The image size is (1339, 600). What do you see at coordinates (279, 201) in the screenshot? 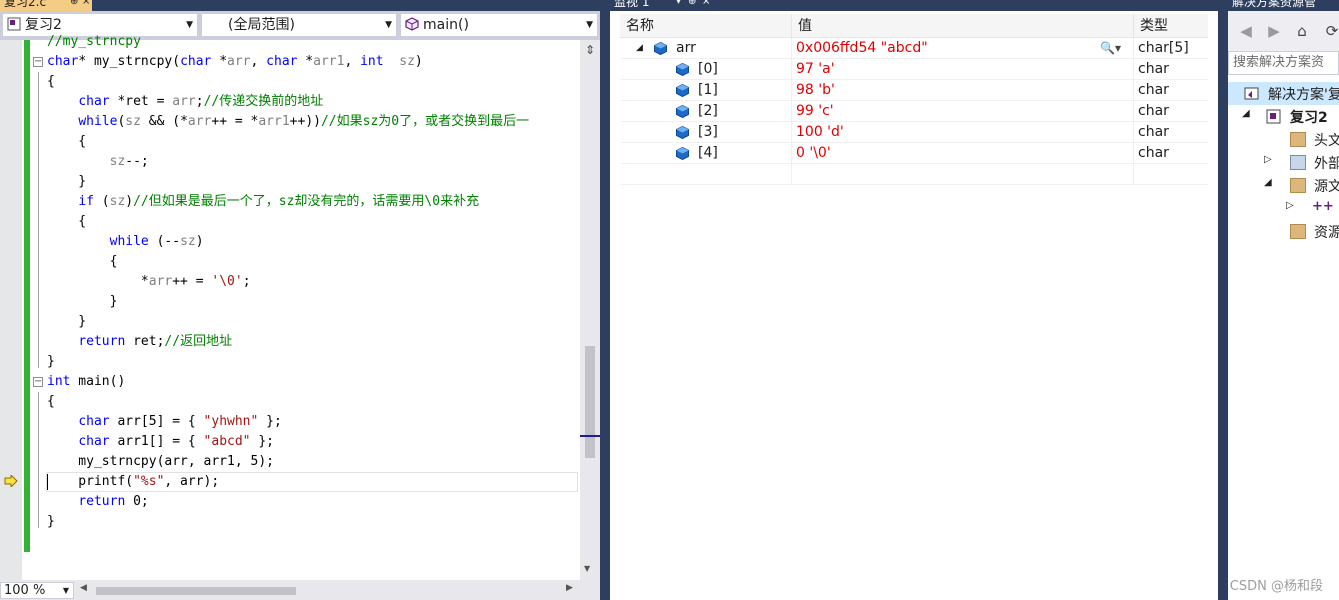
I see `code-line: if (sz)//但如果是最后一个了，sz却没有完的，话需要用\0来补充` at bounding box center [279, 201].